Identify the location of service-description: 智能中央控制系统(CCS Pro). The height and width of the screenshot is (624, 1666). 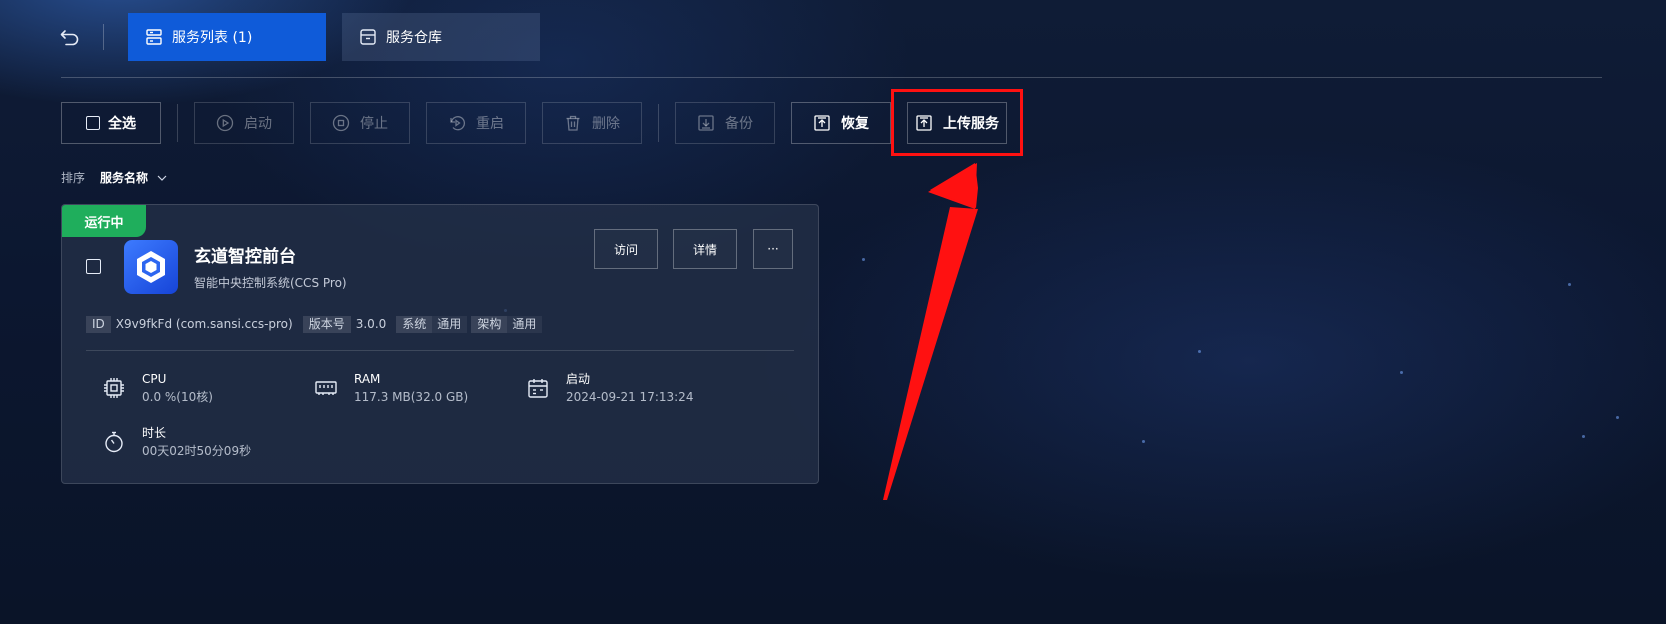
(270, 283).